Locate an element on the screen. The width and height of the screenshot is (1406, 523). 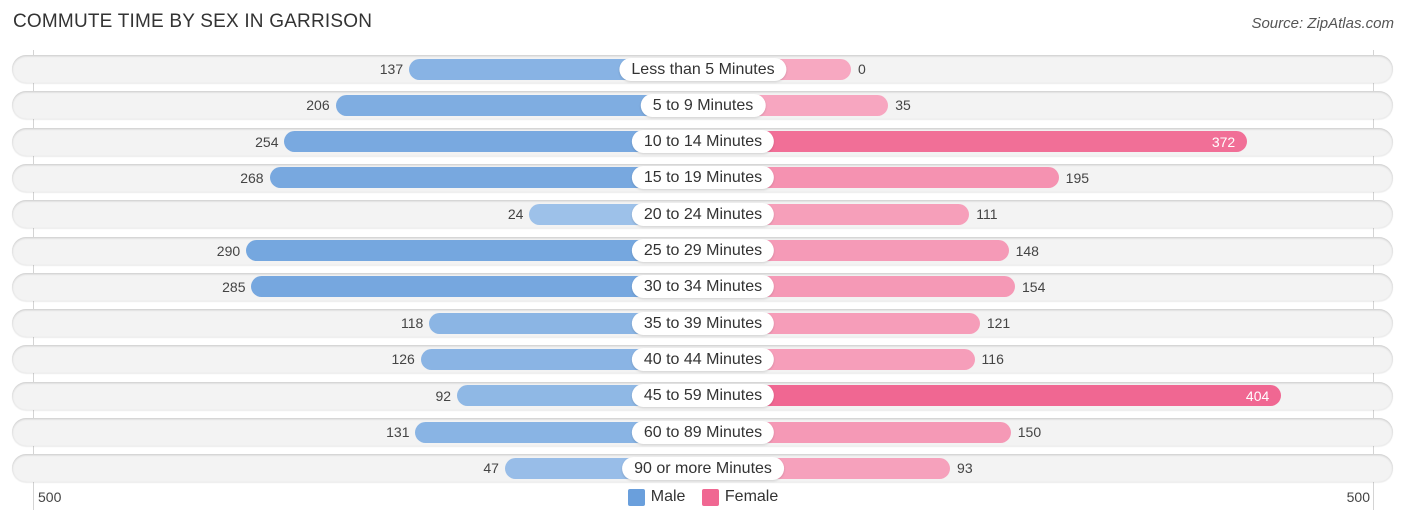
category-label: 15 to 19 Minutes is located at coordinates (703, 178).